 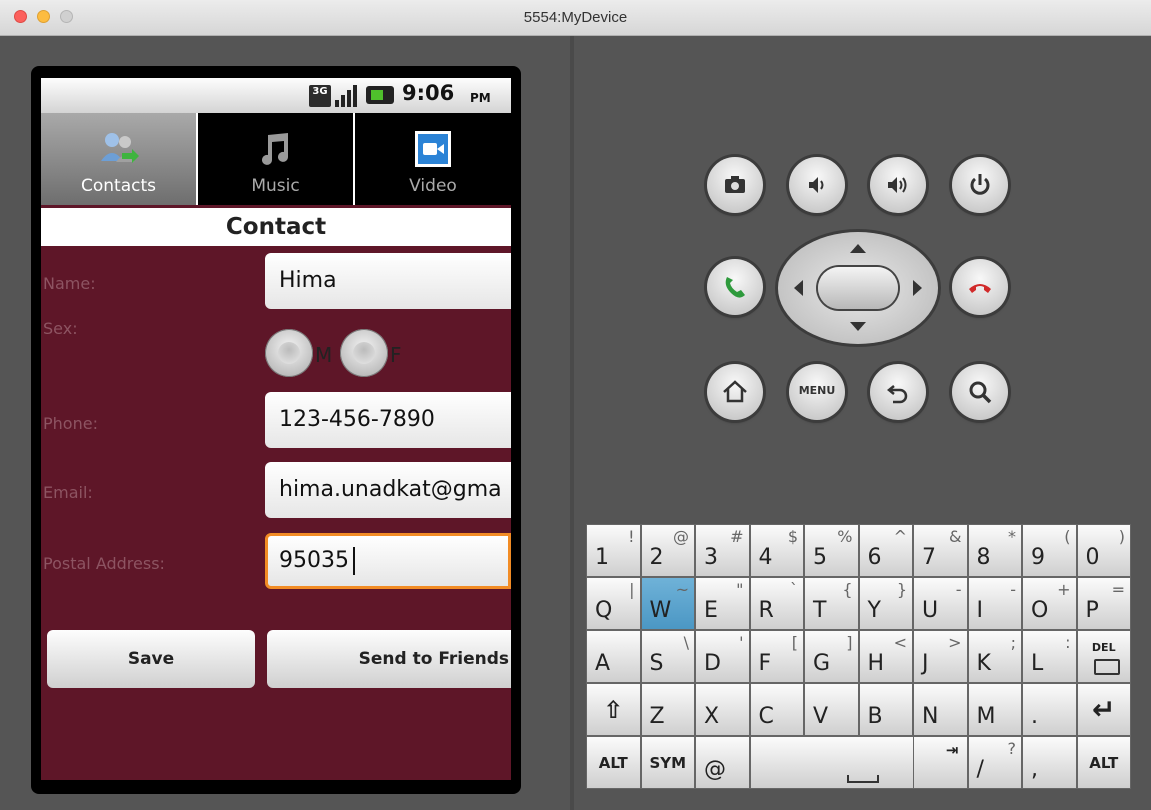 What do you see at coordinates (817, 392) in the screenshot?
I see `menu-button: MENU` at bounding box center [817, 392].